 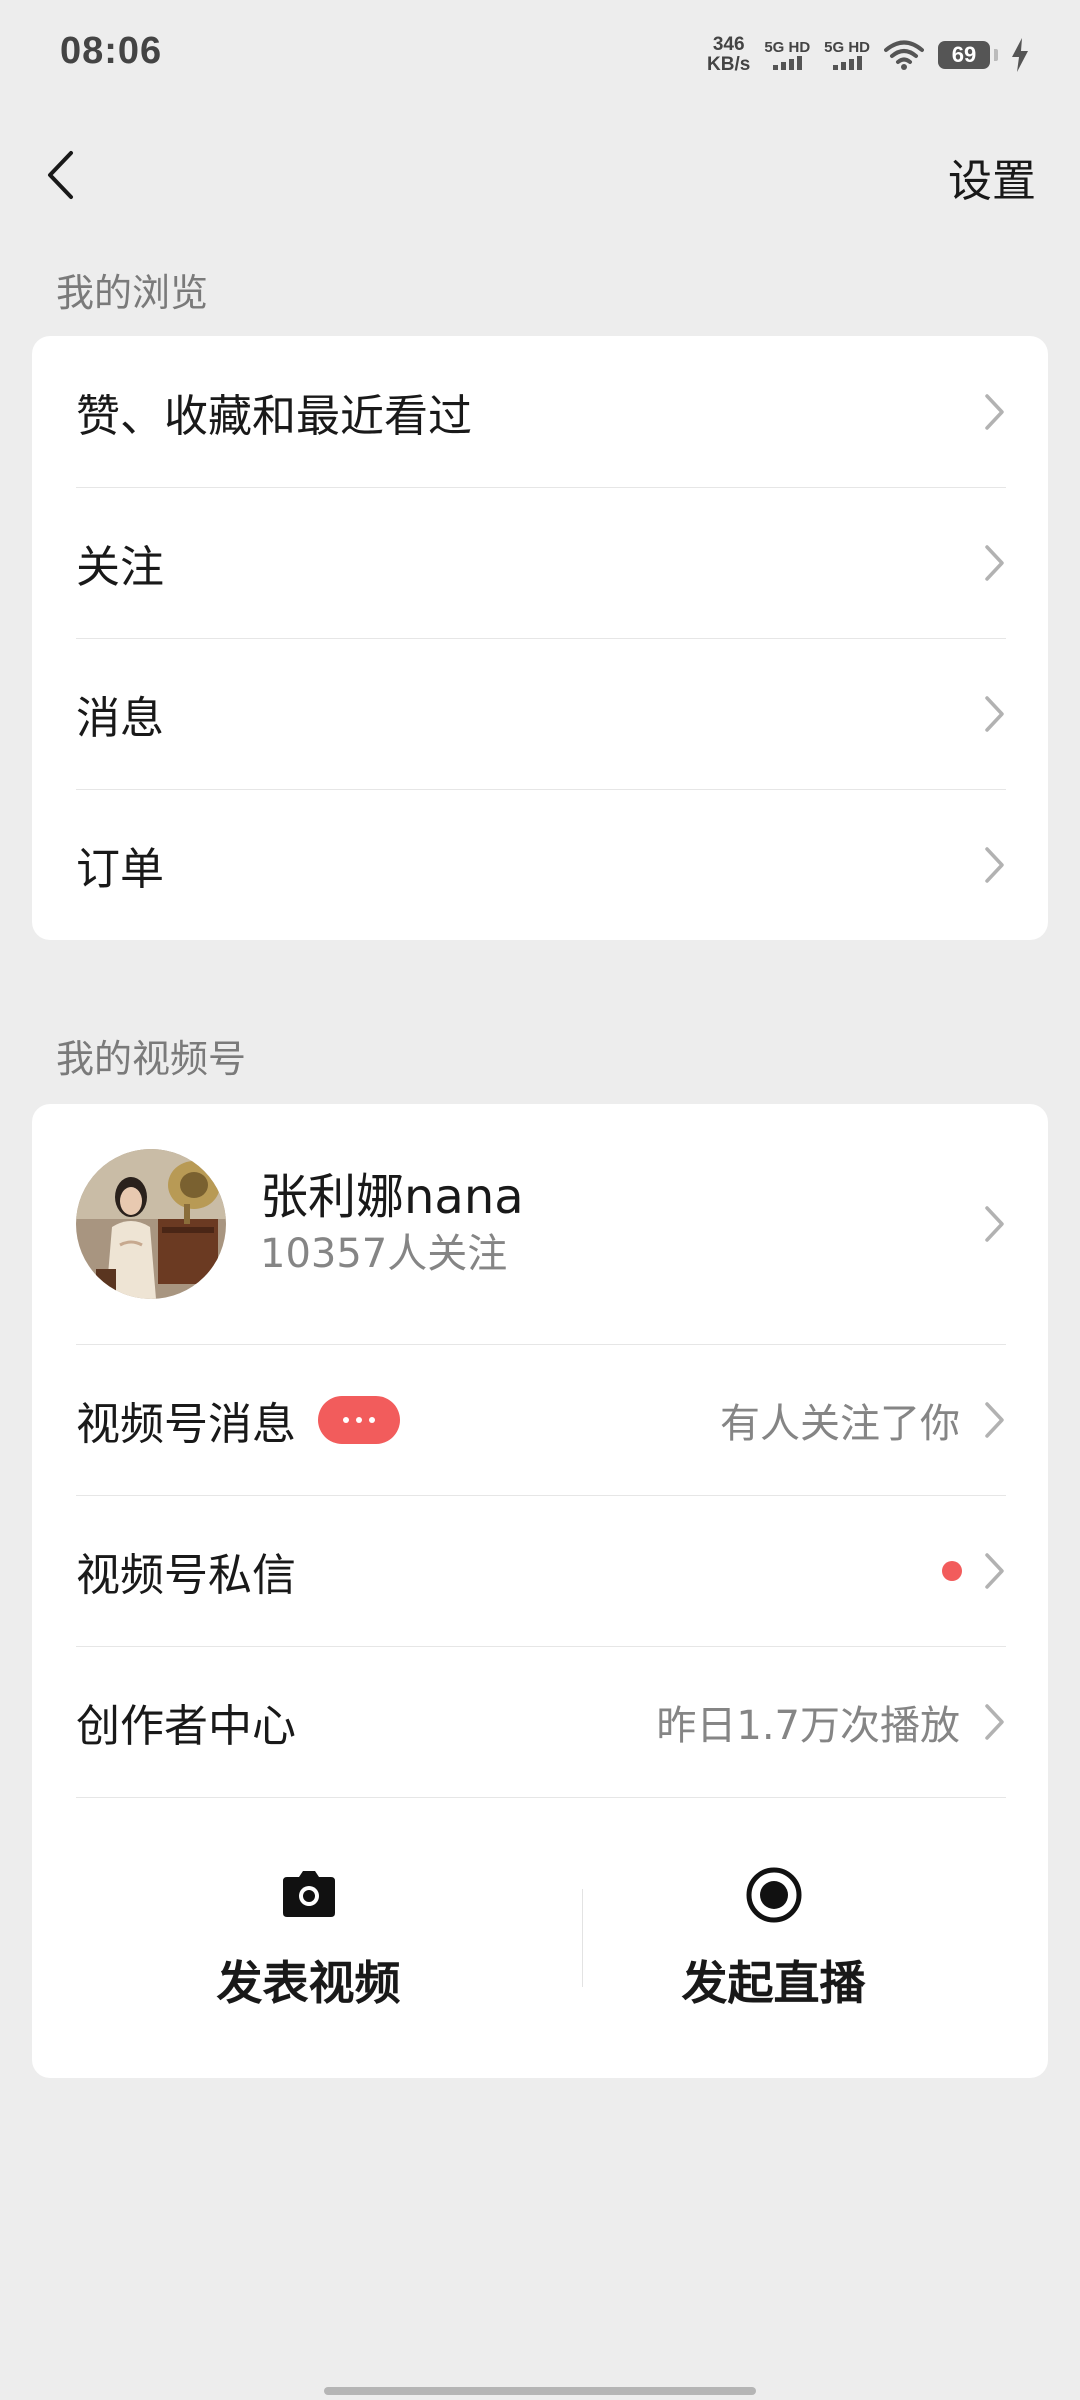 What do you see at coordinates (840, 1423) in the screenshot?
I see `row-detail: 有人关注了你` at bounding box center [840, 1423].